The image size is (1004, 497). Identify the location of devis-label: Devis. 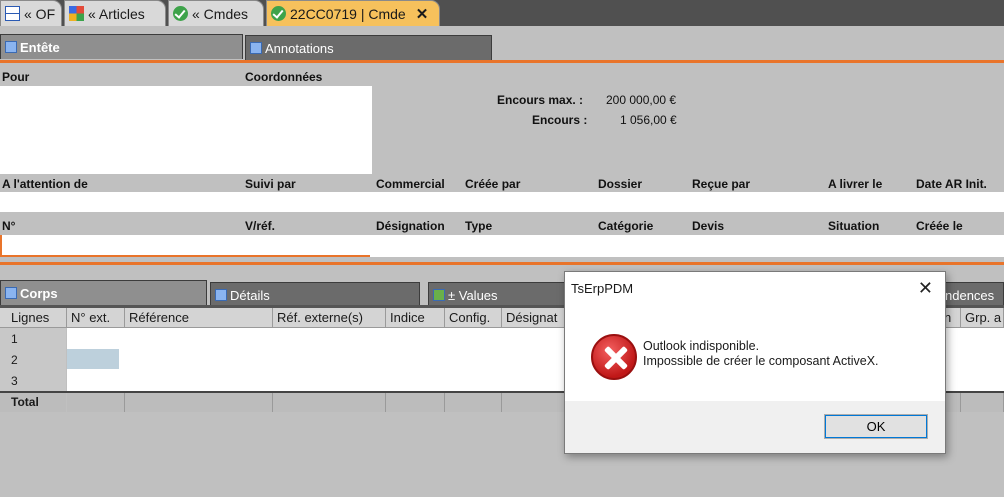
(708, 226).